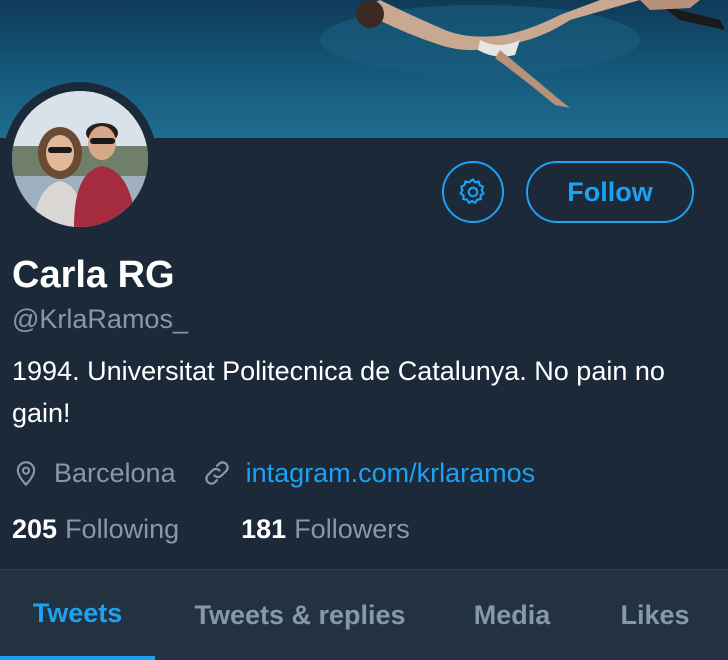 This screenshot has width=728, height=660. I want to click on followers-count: 181, so click(264, 529).